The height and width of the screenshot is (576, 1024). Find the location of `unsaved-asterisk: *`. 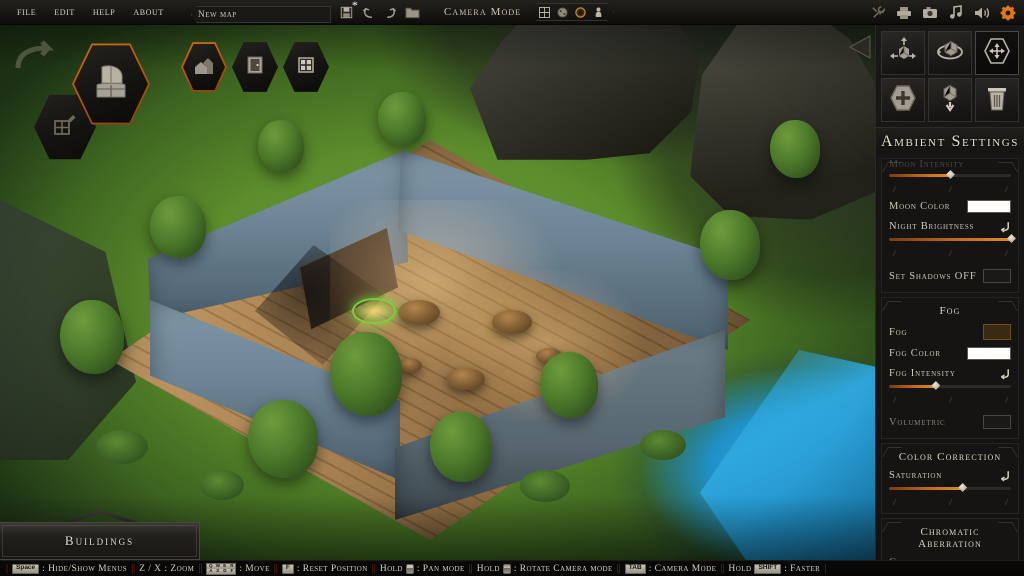

unsaved-asterisk: * is located at coordinates (354, 6).